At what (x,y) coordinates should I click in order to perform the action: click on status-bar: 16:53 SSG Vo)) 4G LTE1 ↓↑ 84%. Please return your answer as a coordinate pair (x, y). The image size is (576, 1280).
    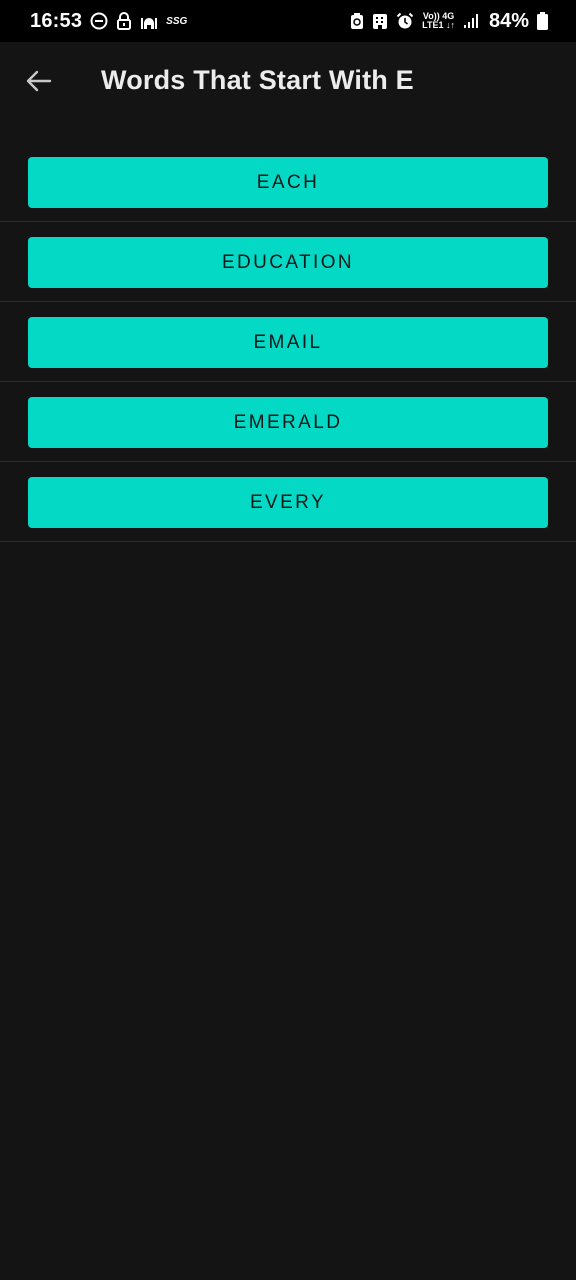
    Looking at the image, I should click on (288, 21).